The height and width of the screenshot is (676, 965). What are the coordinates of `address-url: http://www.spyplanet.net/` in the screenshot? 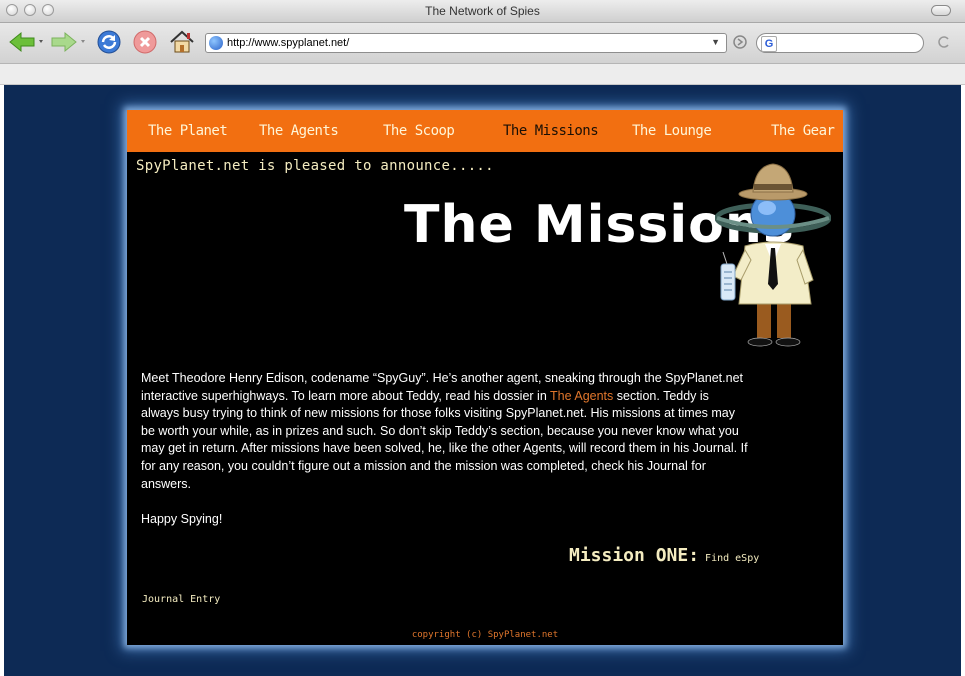 It's located at (288, 43).